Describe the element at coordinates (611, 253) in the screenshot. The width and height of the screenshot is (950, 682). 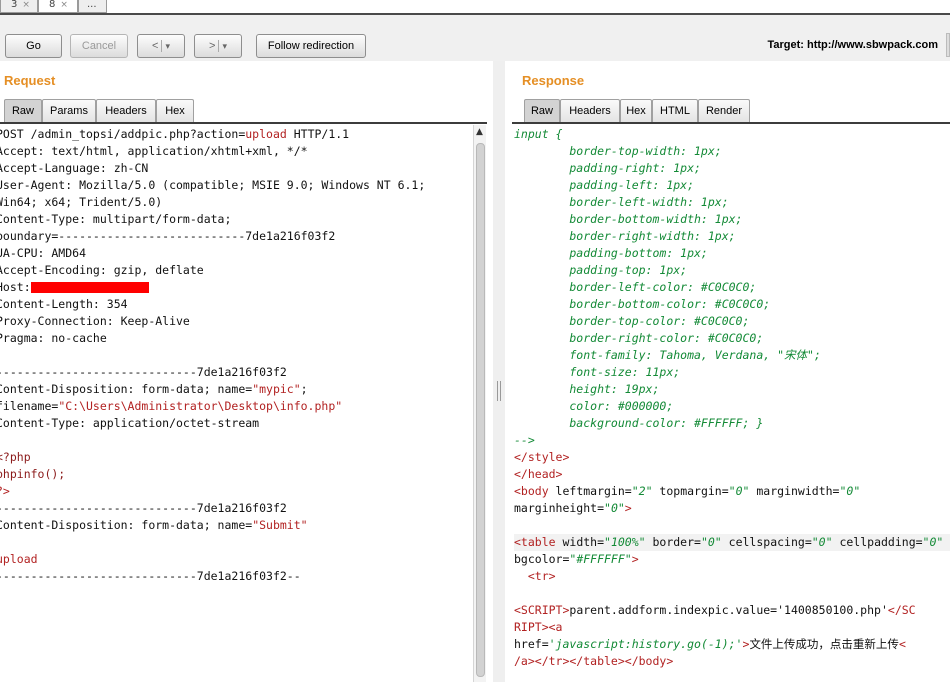
I see `response-token: padding-bottom: 1px;` at that location.